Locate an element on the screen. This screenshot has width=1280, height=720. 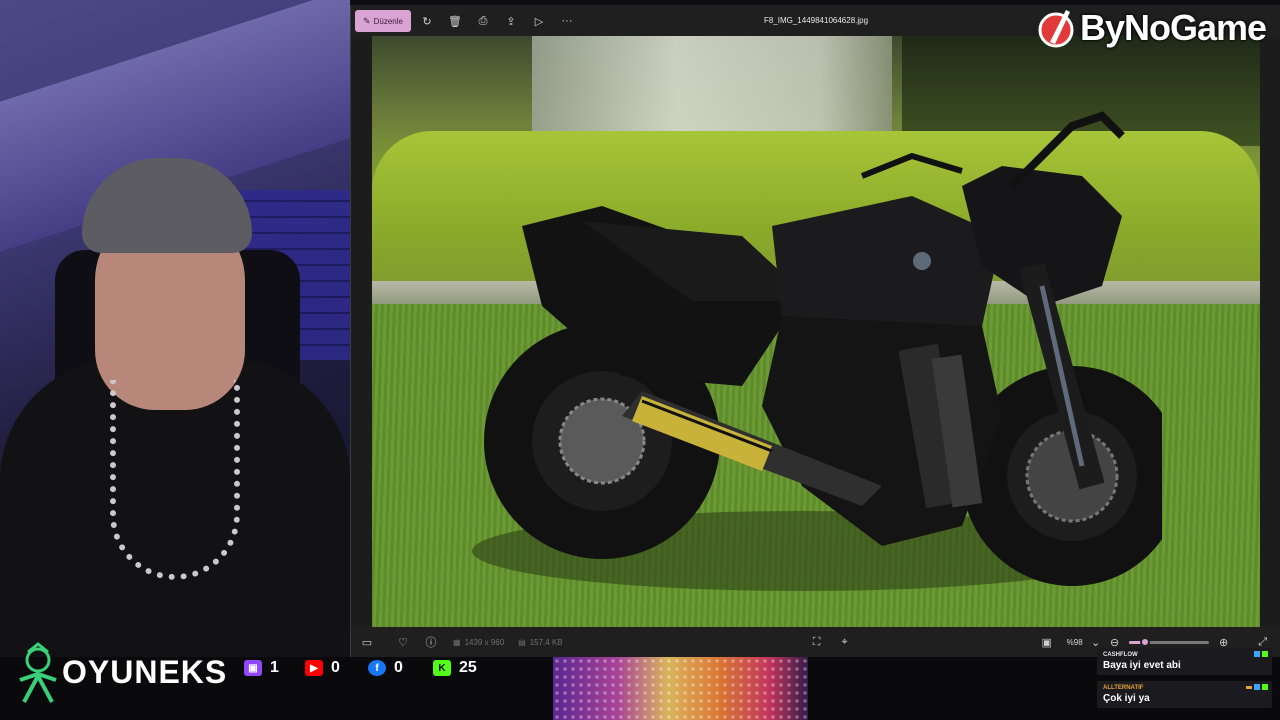
channel-mascot-icon is located at coordinates (38, 672).